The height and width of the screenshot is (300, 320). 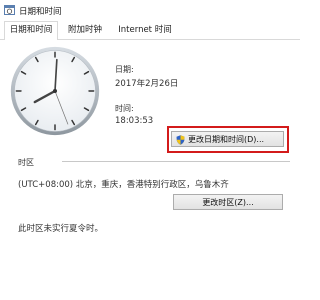 I want to click on time-label: 时间:, so click(x=124, y=108).